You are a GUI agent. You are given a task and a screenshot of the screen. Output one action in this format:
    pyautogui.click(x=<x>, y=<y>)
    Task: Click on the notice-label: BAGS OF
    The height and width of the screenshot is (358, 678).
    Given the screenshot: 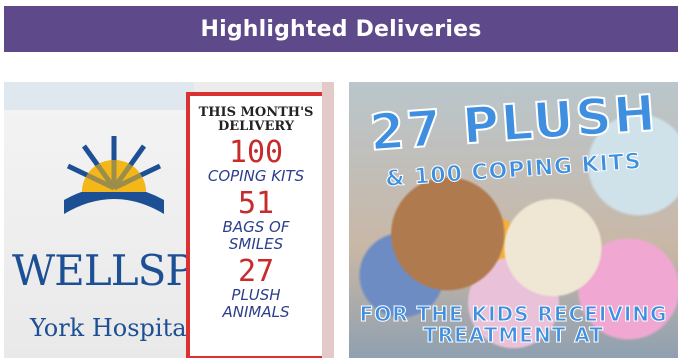 What is the action you would take?
    pyautogui.click(x=256, y=227)
    